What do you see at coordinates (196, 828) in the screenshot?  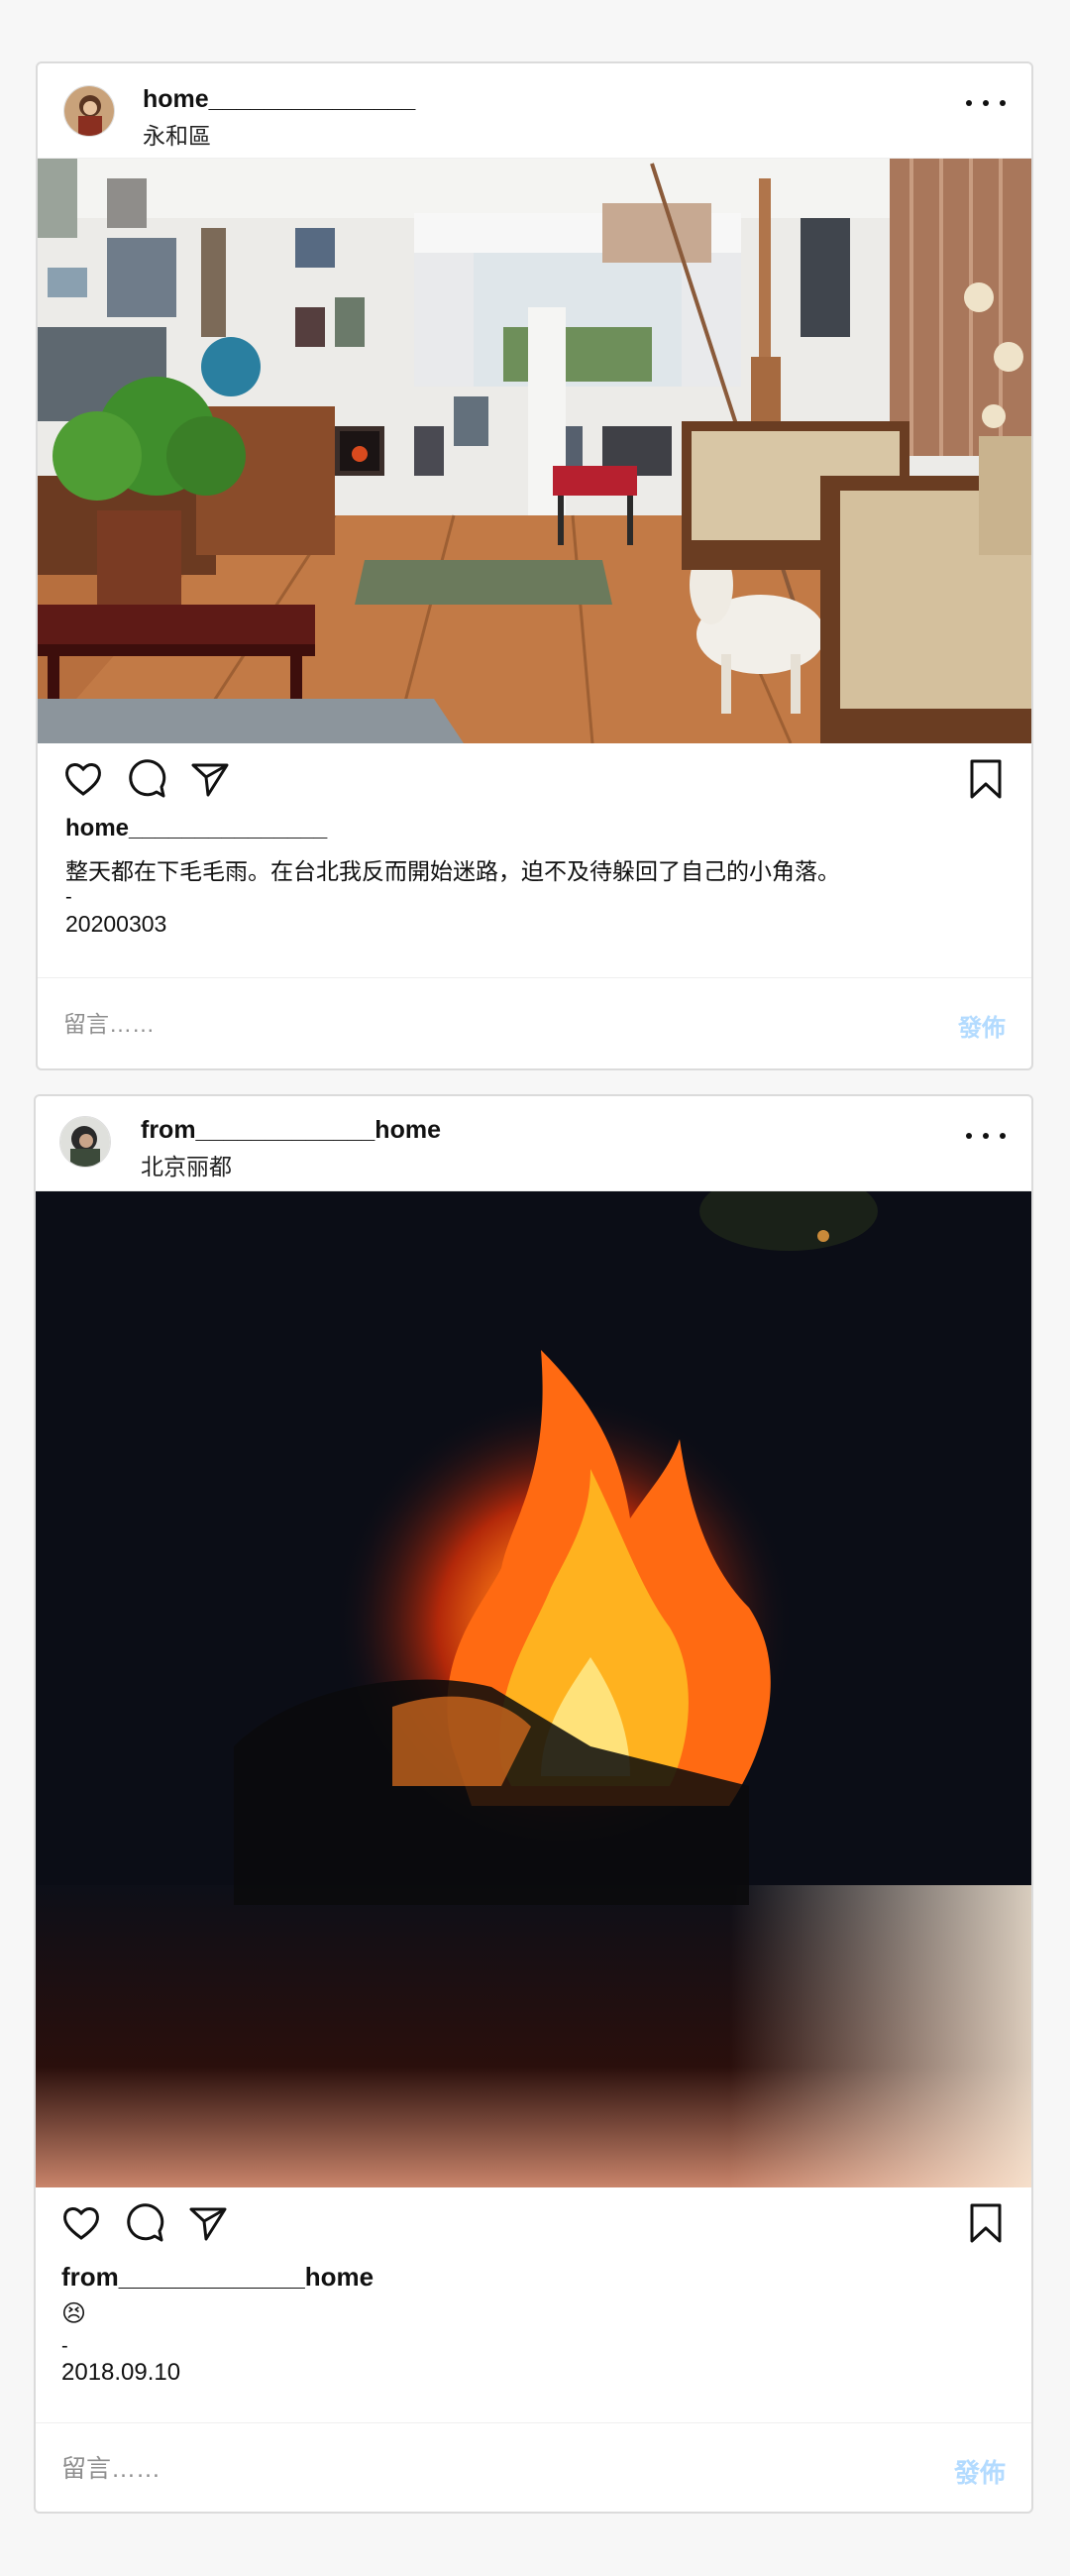 I see `caption-username: home_______________` at bounding box center [196, 828].